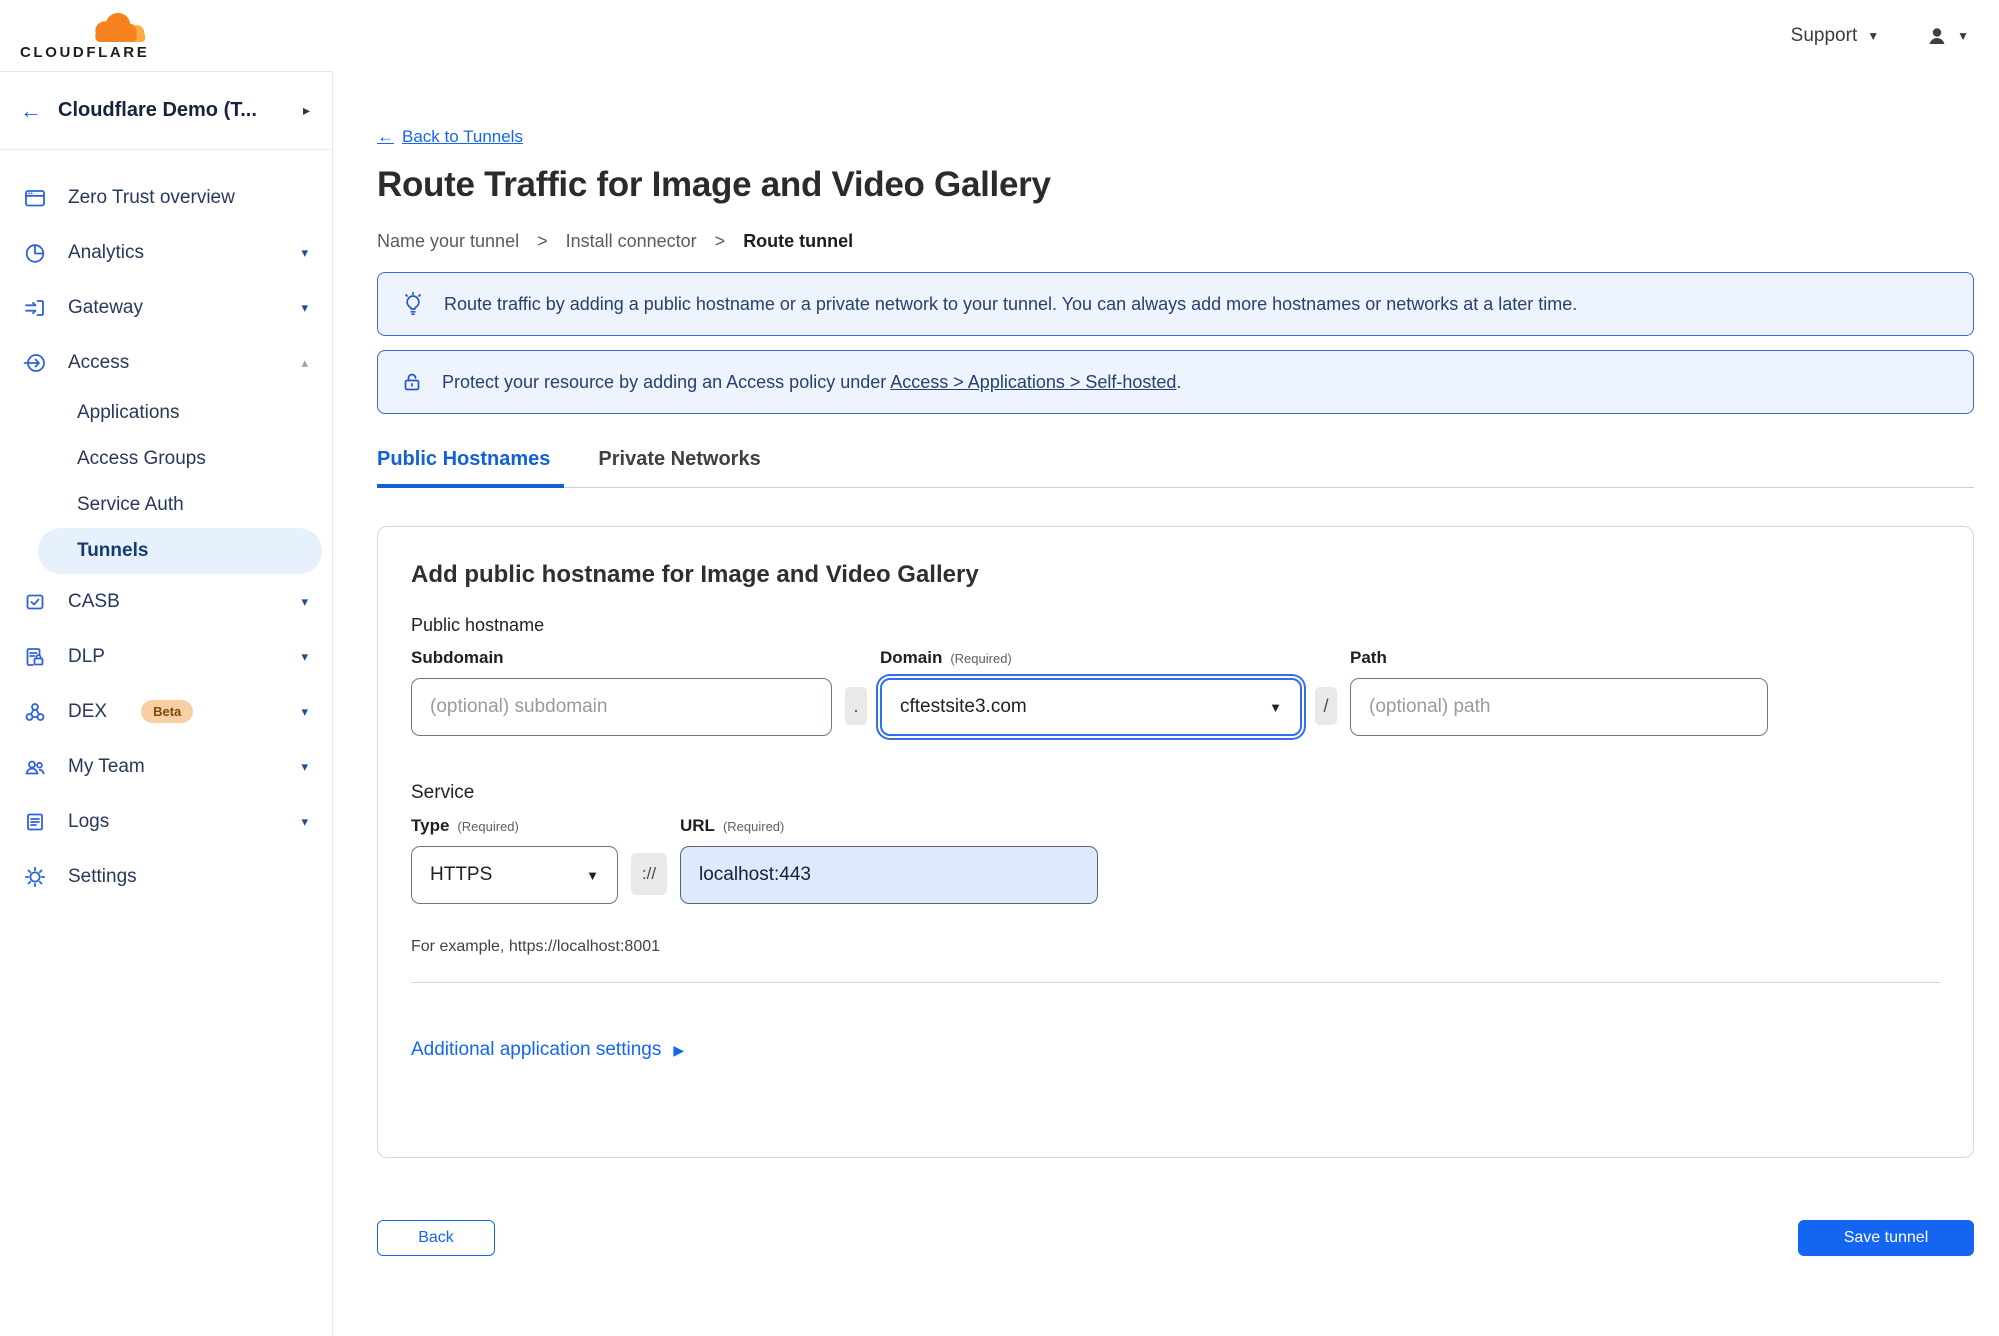 This screenshot has height=1336, width=1999. I want to click on public-hostname-label: Public hostname, so click(478, 625).